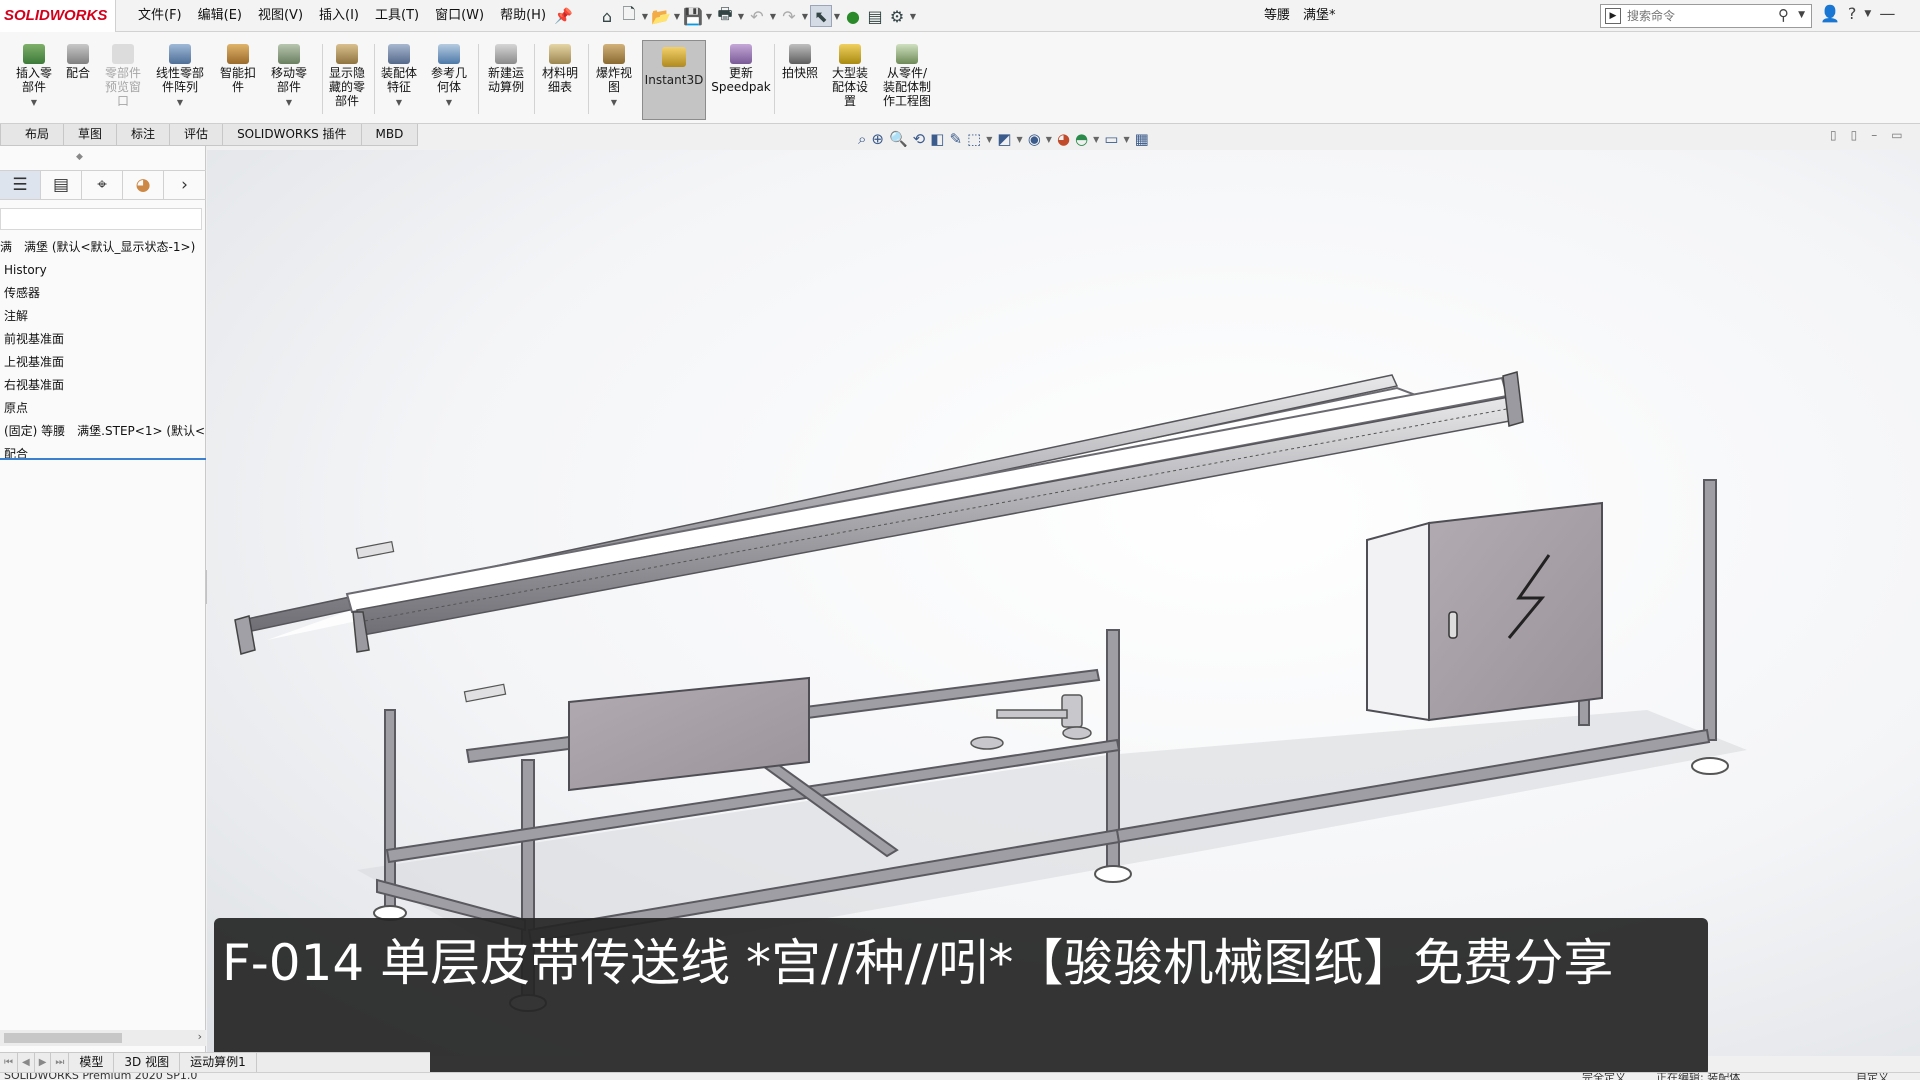  Describe the element at coordinates (389, 135) in the screenshot. I see `tab-mbd: MBD` at that location.